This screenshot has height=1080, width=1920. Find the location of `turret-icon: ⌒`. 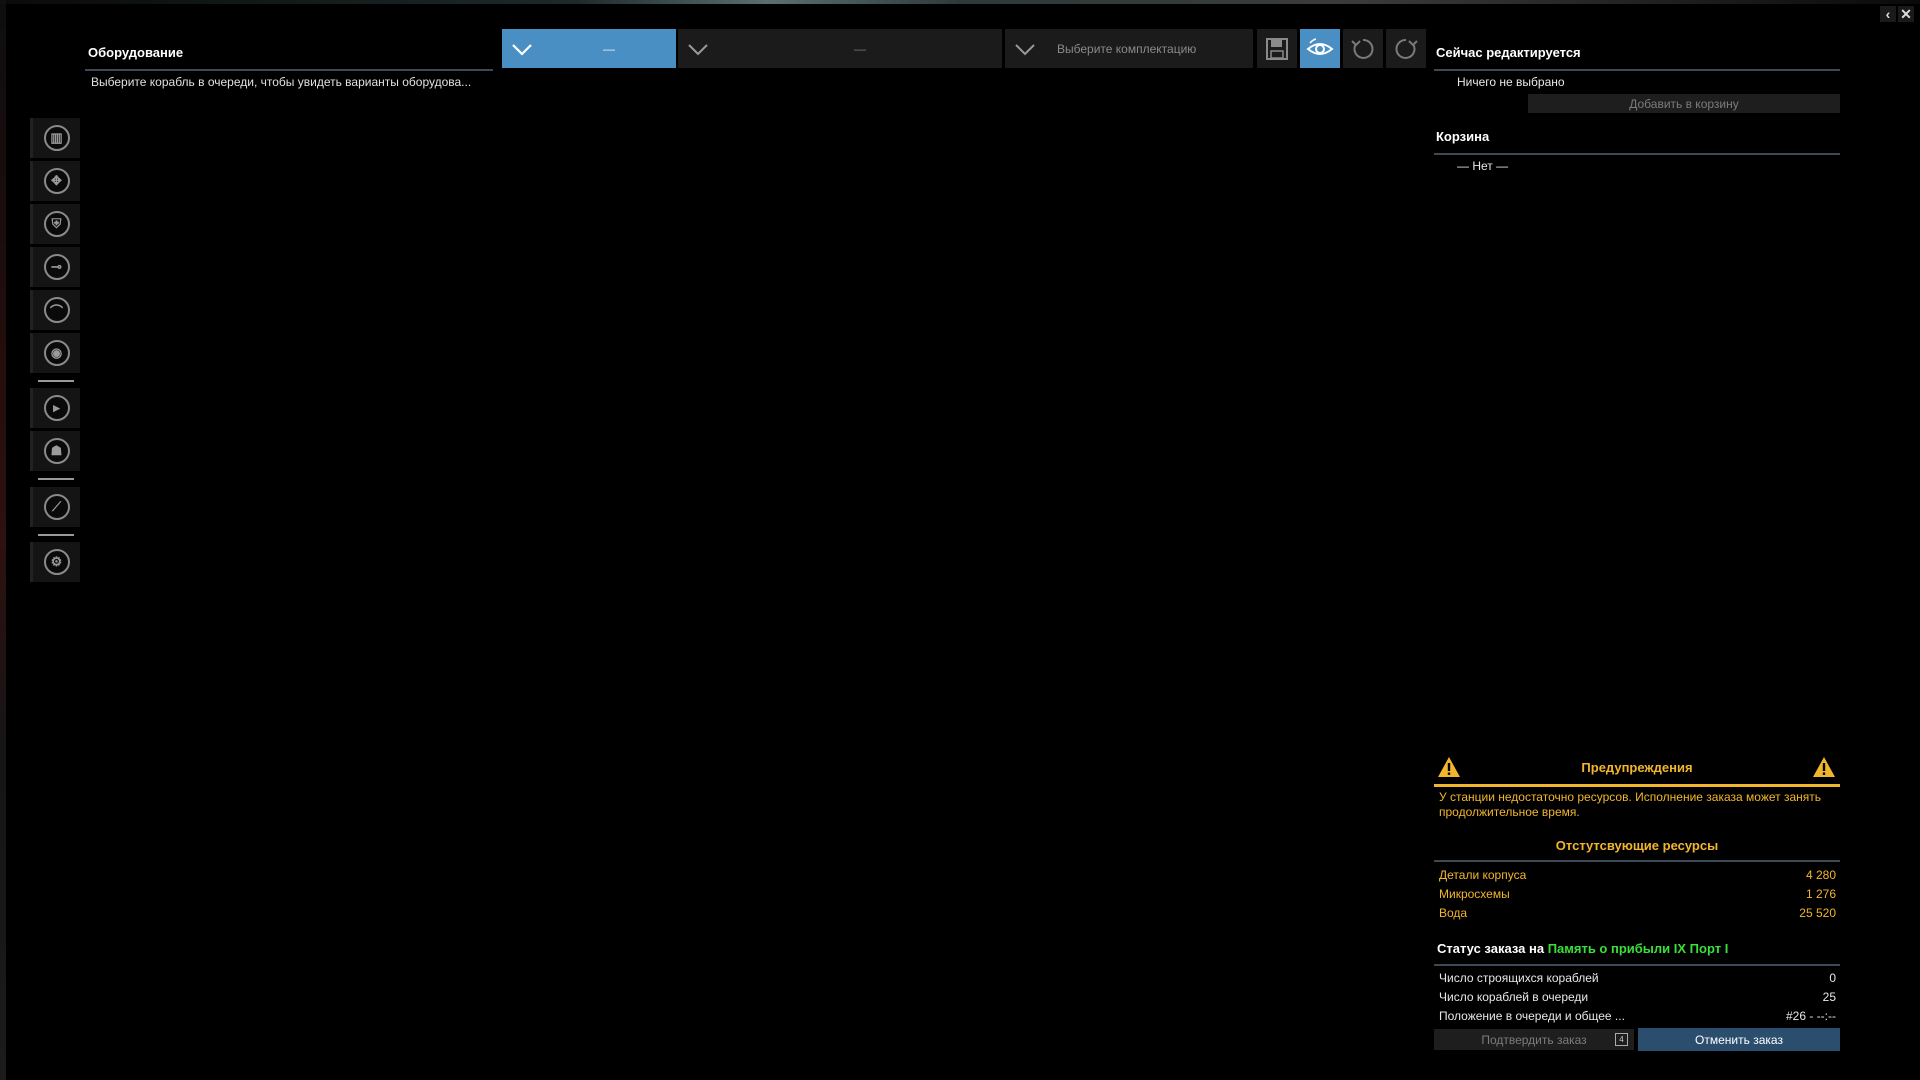

turret-icon: ⌒ is located at coordinates (56, 310).